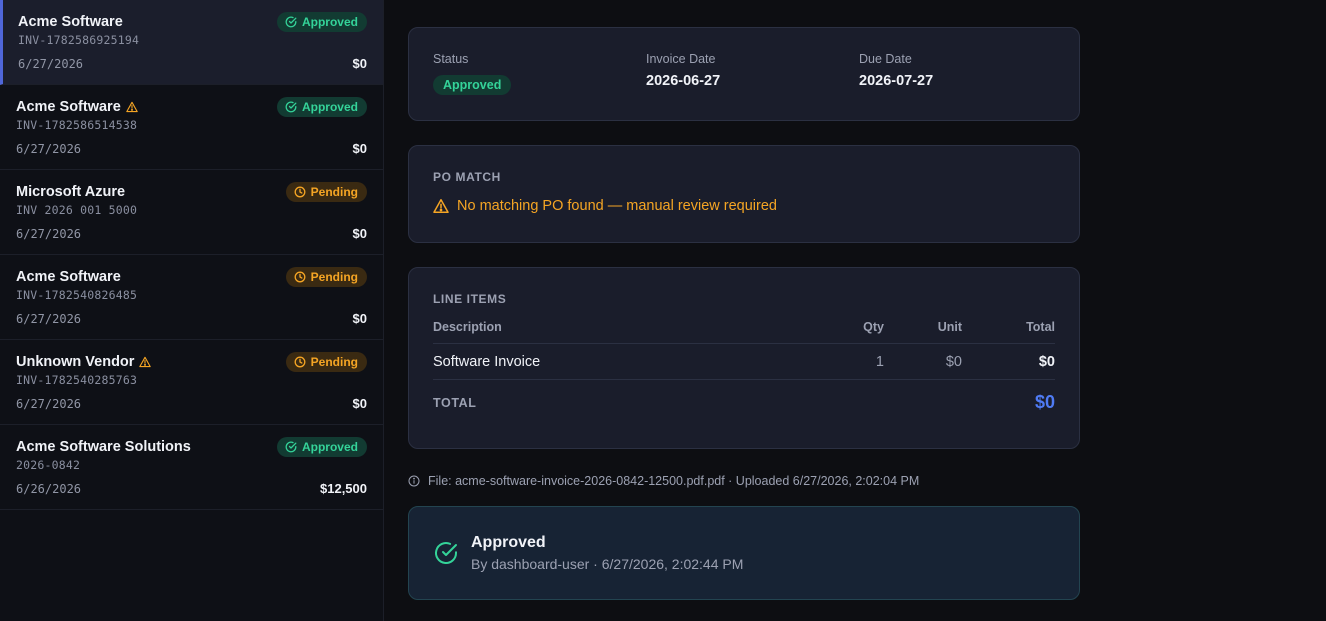 The width and height of the screenshot is (1326, 621). I want to click on due-date-label: Due Date, so click(885, 59).